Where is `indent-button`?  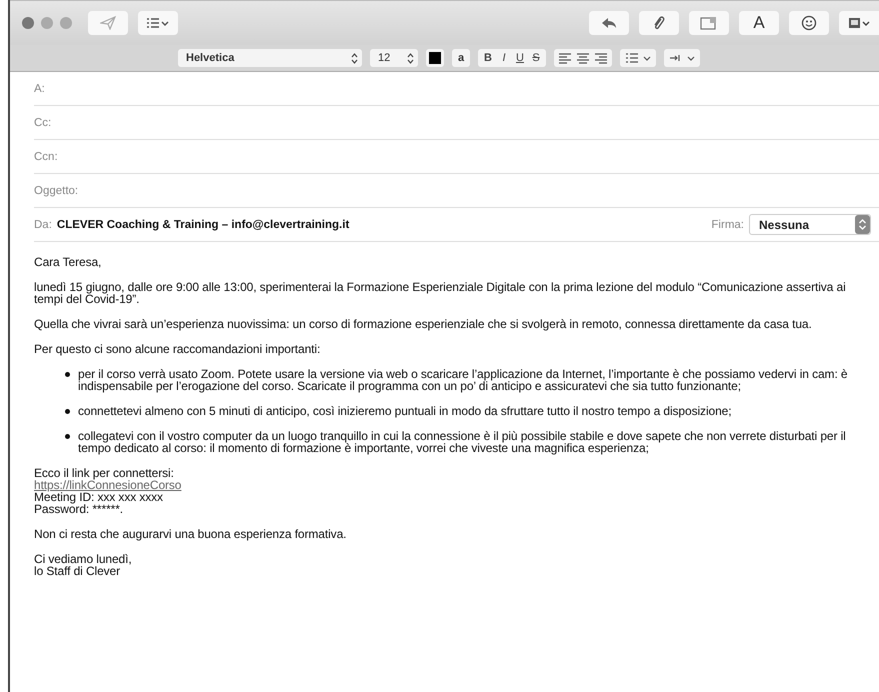
indent-button is located at coordinates (682, 58).